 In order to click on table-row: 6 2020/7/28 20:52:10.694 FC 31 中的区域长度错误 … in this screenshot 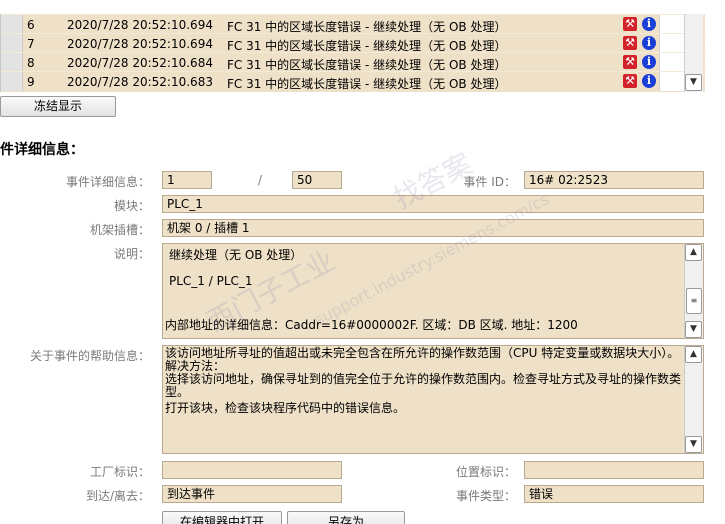, I will do `click(353, 24)`.